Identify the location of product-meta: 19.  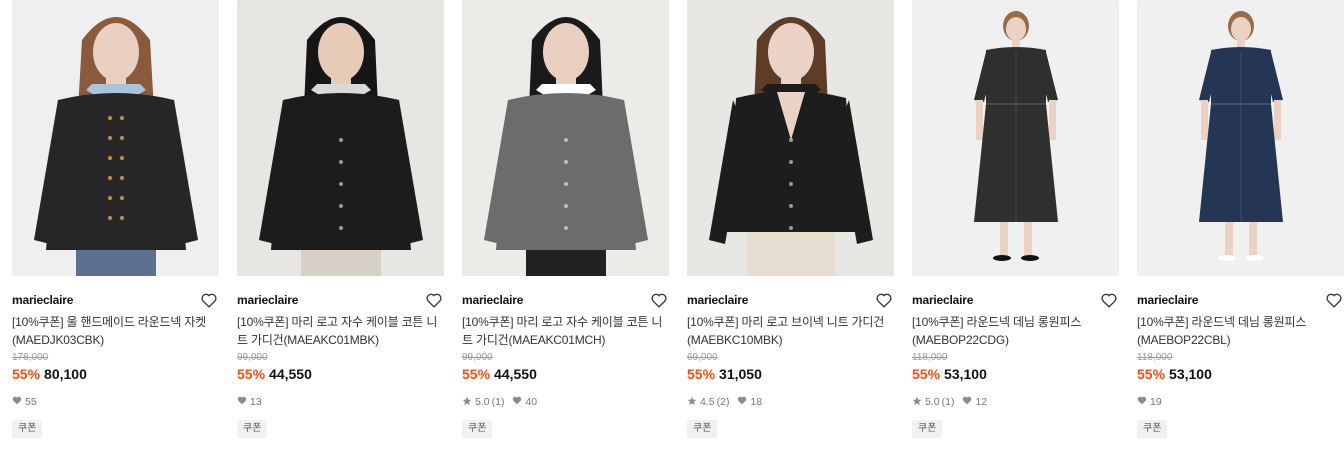
(1240, 402).